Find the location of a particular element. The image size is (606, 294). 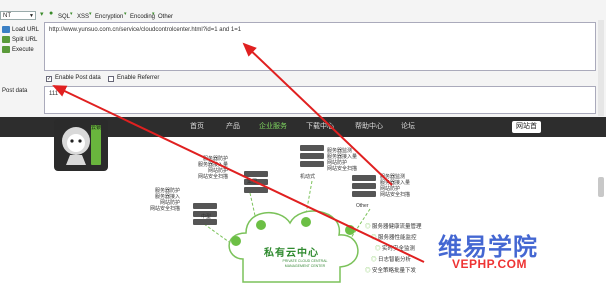

encoding-select: NT ▼ is located at coordinates (18, 15).